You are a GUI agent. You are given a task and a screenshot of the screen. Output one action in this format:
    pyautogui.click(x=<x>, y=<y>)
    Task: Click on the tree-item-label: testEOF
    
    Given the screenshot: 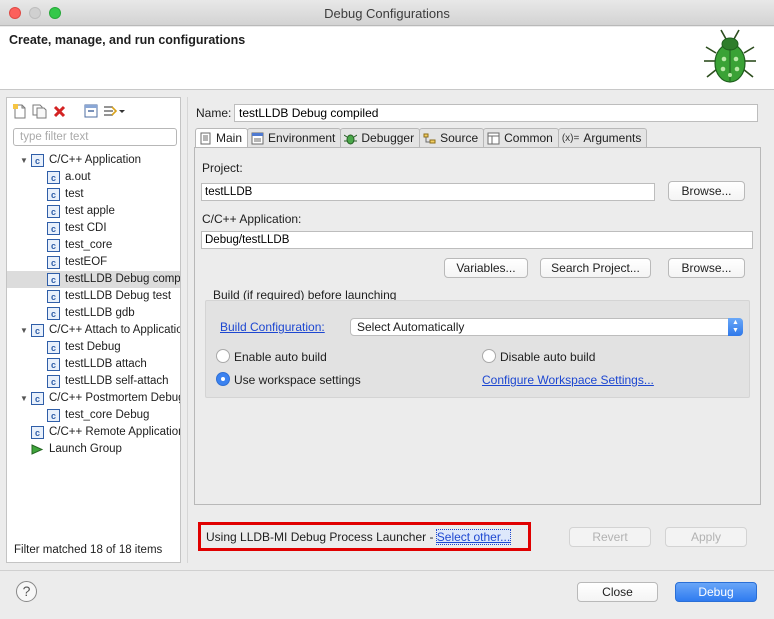 What is the action you would take?
    pyautogui.click(x=86, y=262)
    